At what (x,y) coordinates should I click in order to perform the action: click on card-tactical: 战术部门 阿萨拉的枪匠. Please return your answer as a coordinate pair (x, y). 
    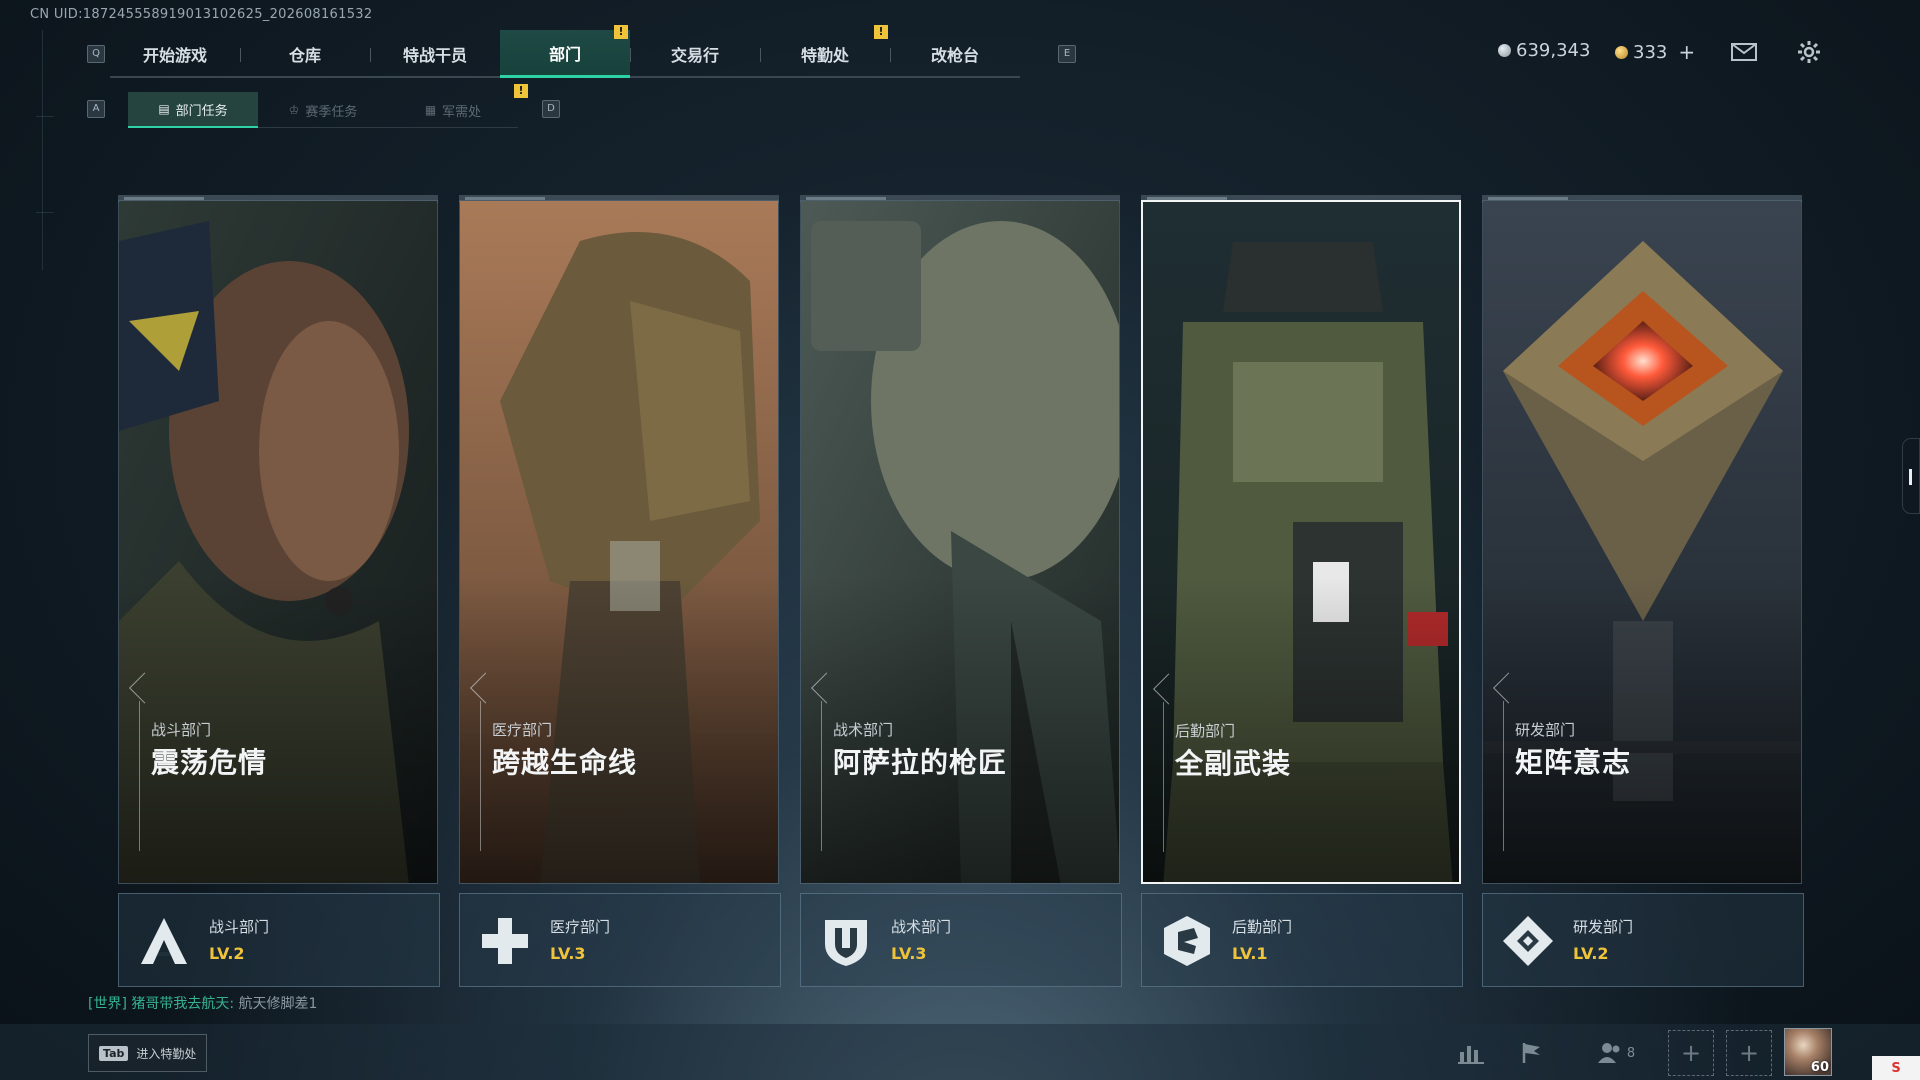
    Looking at the image, I should click on (960, 542).